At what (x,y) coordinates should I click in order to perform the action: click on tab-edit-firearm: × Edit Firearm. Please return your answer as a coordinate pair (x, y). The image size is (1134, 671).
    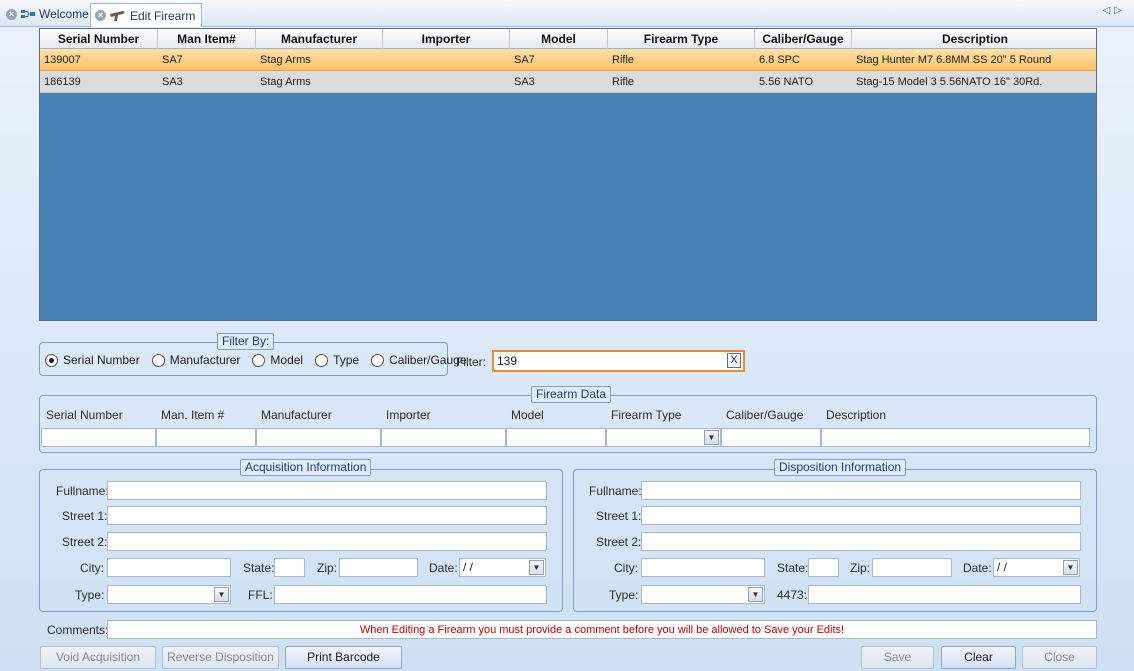
    Looking at the image, I should click on (146, 15).